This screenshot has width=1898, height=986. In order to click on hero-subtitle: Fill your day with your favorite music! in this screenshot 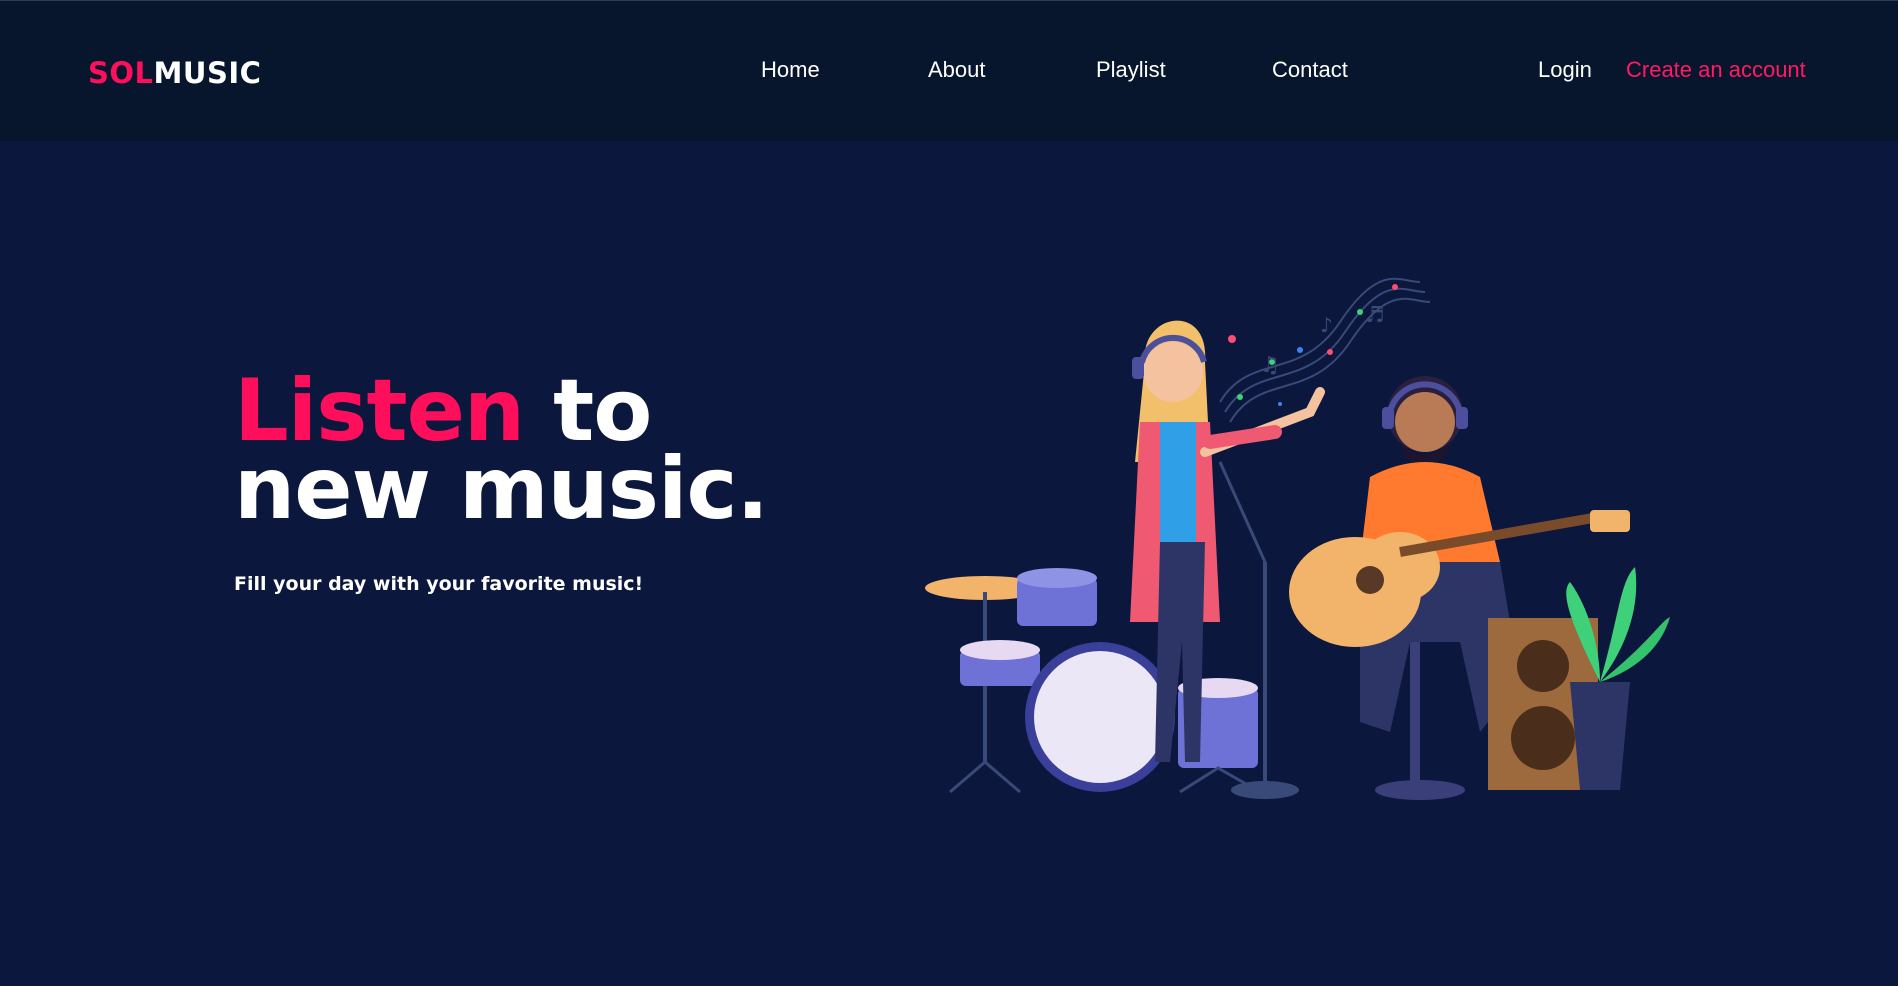, I will do `click(439, 584)`.